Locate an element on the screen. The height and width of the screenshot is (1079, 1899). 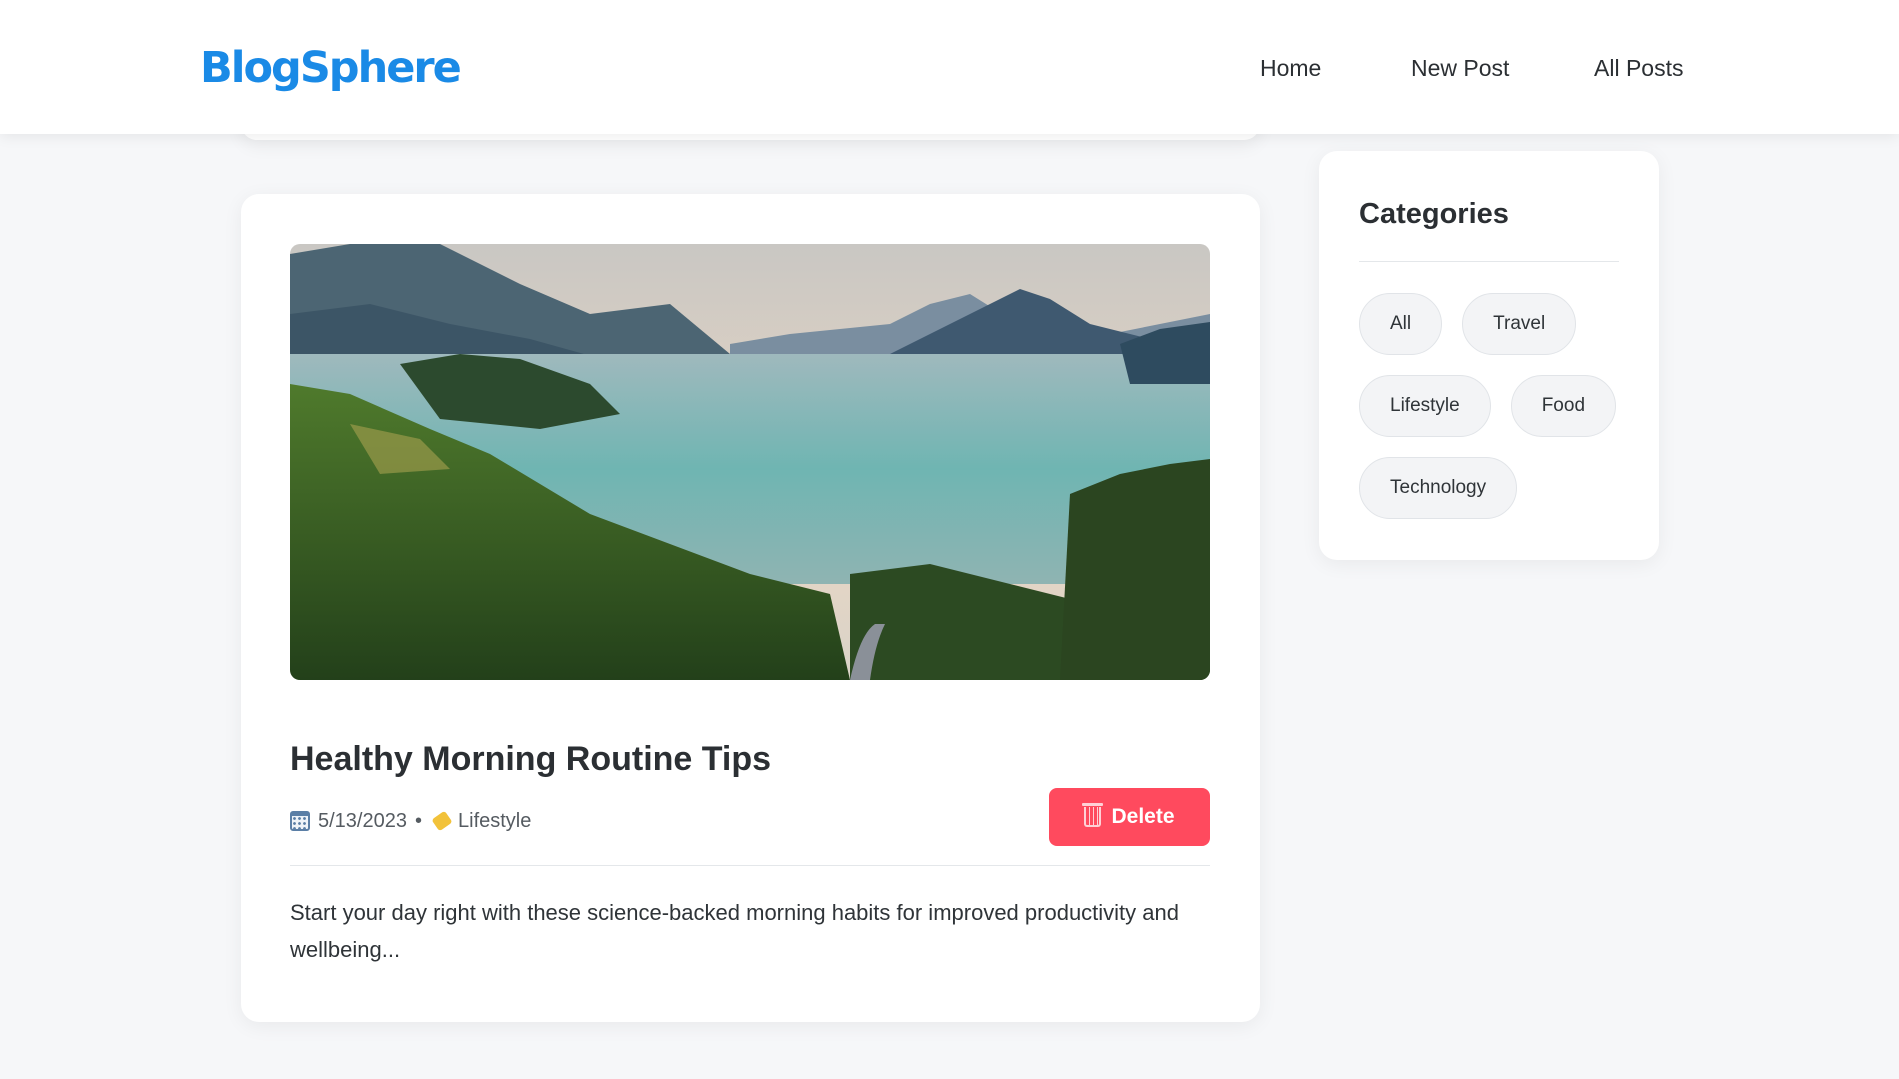
category-chip-lifestyle: Lifestyle is located at coordinates (1425, 406).